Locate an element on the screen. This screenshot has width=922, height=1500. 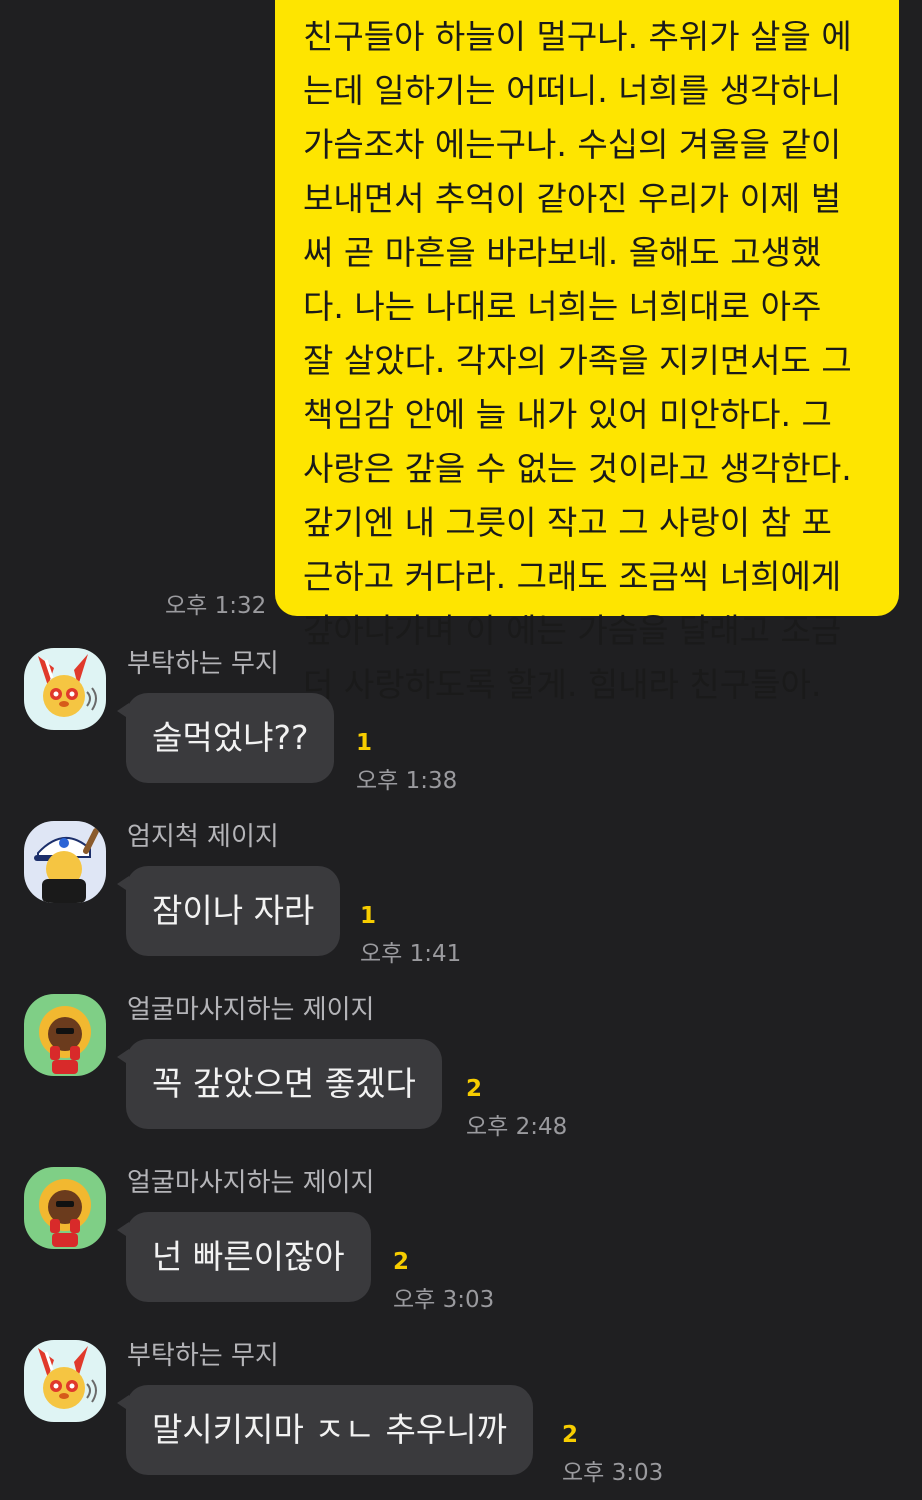
message-bubble: 말시키지마 ㅈㄴ 추우니까 is located at coordinates (325, 1430).